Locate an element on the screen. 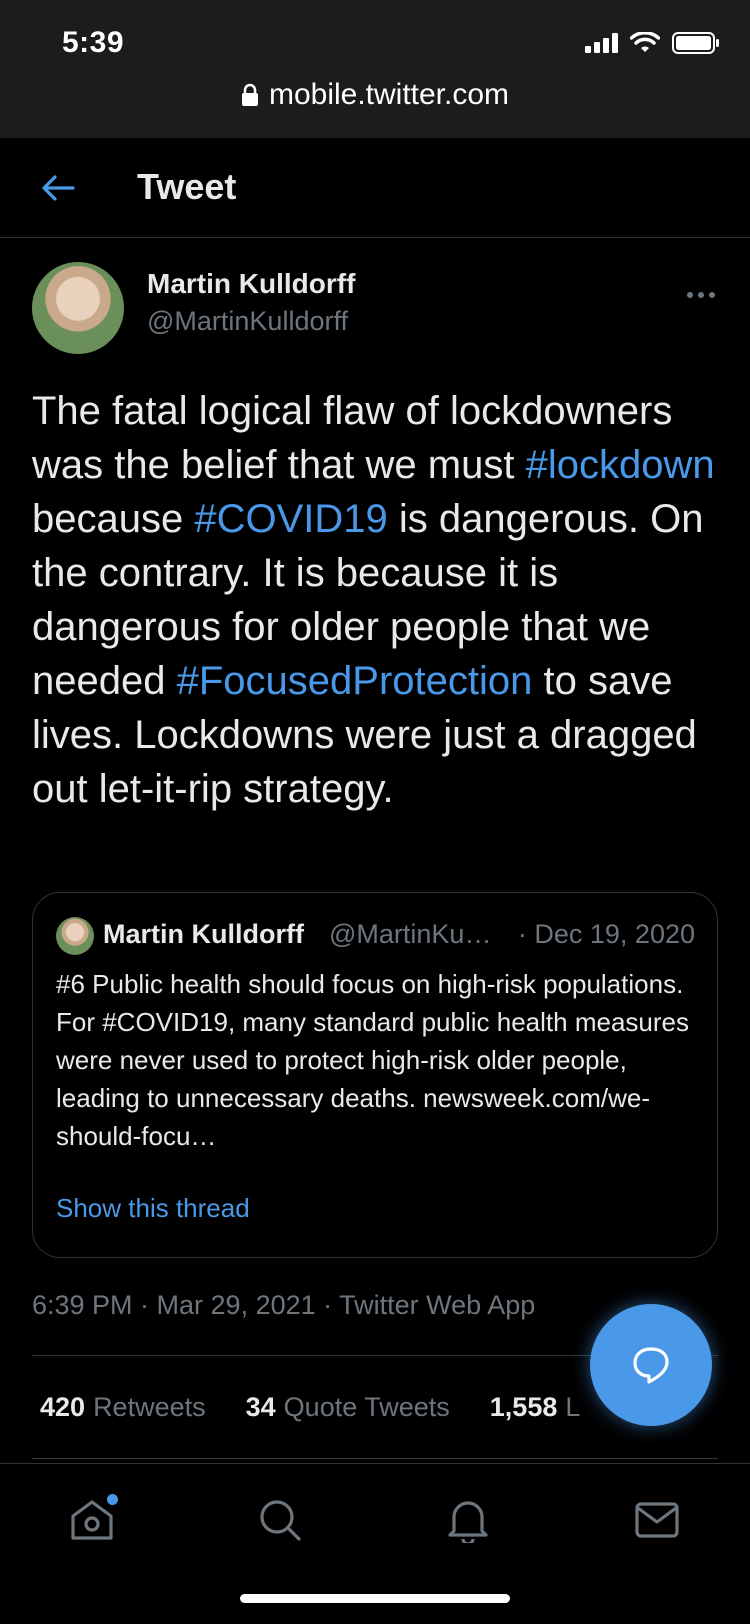 The image size is (750, 1624). home-icon is located at coordinates (92, 1520).